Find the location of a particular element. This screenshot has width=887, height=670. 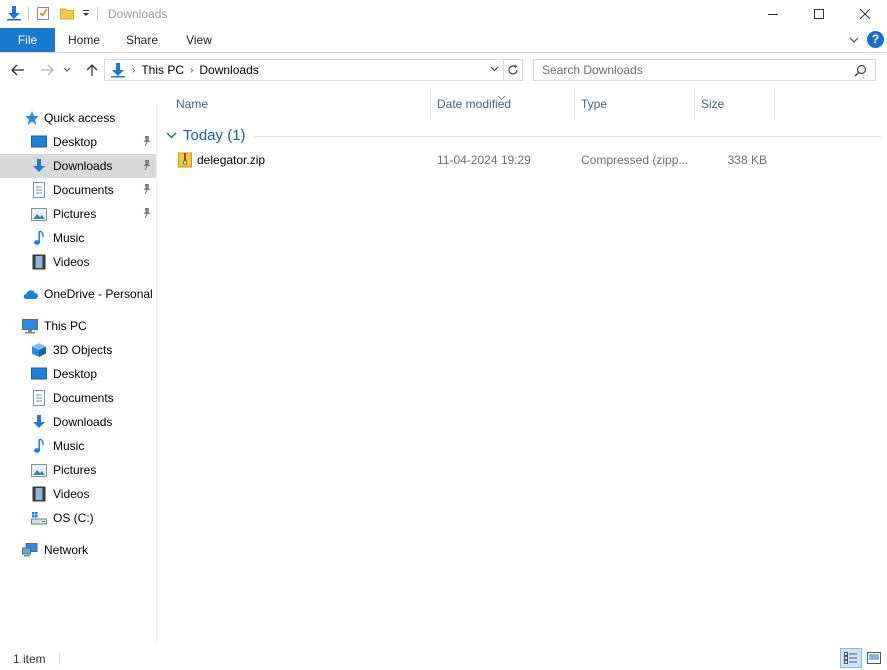

expand-ribbon-icon is located at coordinates (854, 40).